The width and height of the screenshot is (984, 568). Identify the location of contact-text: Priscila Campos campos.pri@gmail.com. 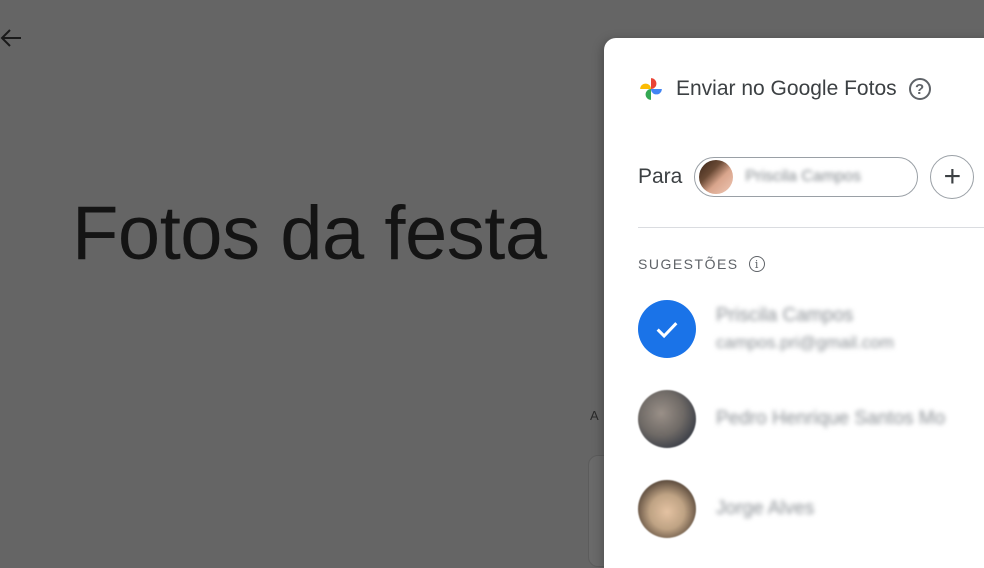
(805, 329).